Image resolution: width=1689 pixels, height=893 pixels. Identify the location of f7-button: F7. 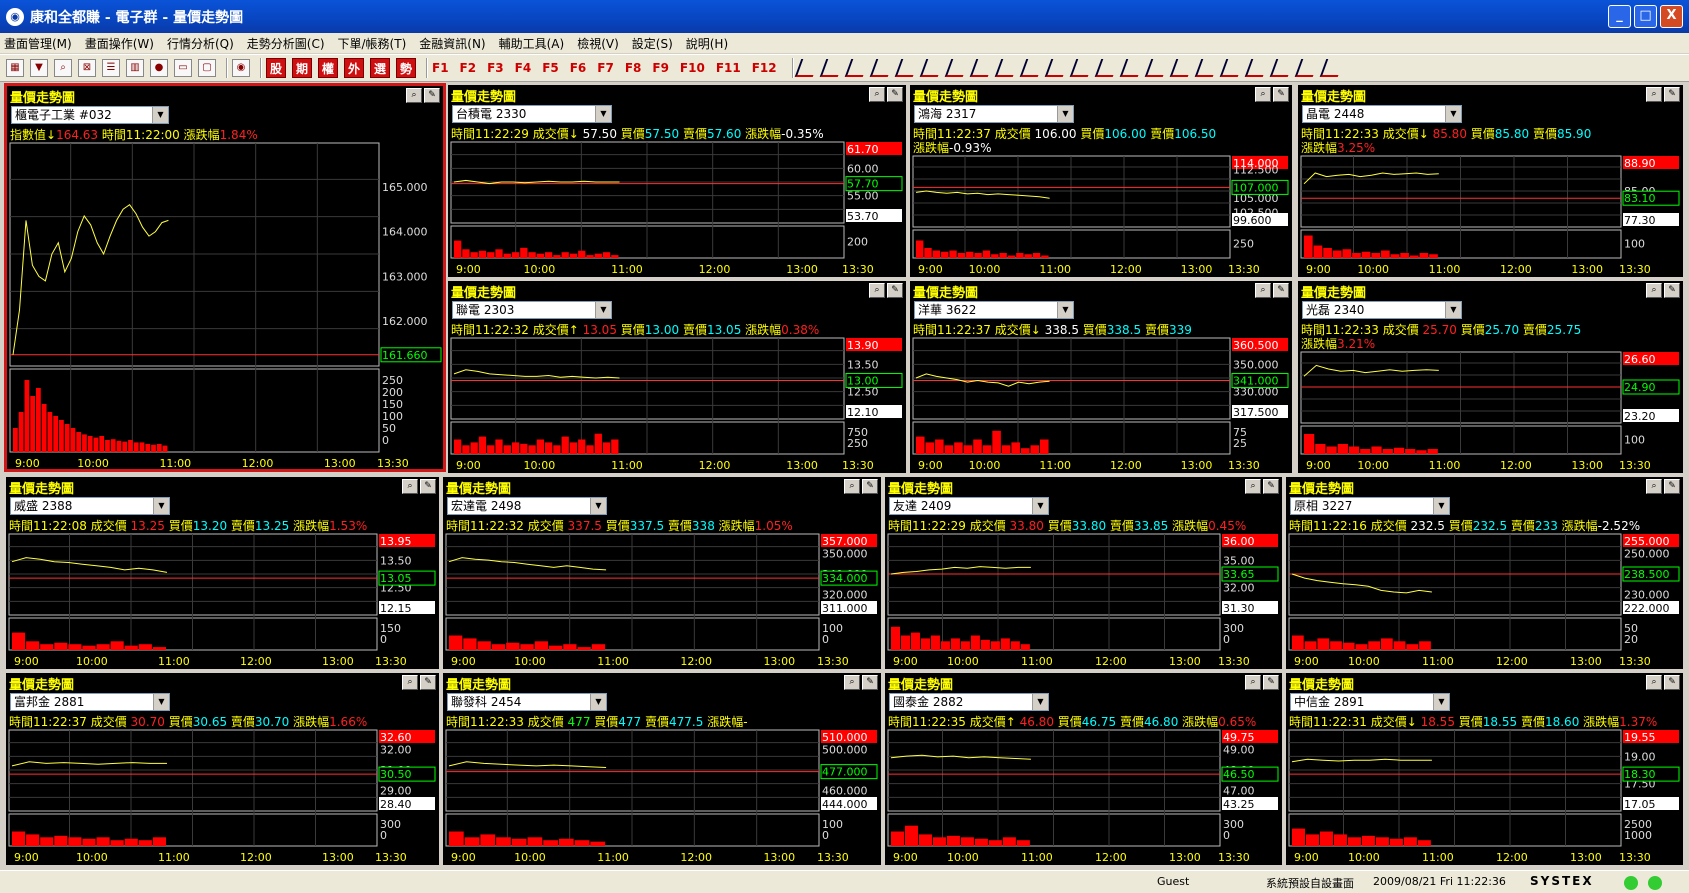
(605, 68).